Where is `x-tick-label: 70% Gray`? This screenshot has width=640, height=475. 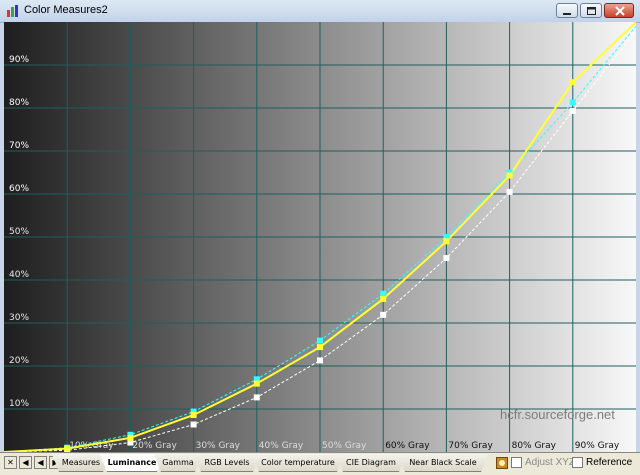 x-tick-label: 70% Gray is located at coordinates (470, 446).